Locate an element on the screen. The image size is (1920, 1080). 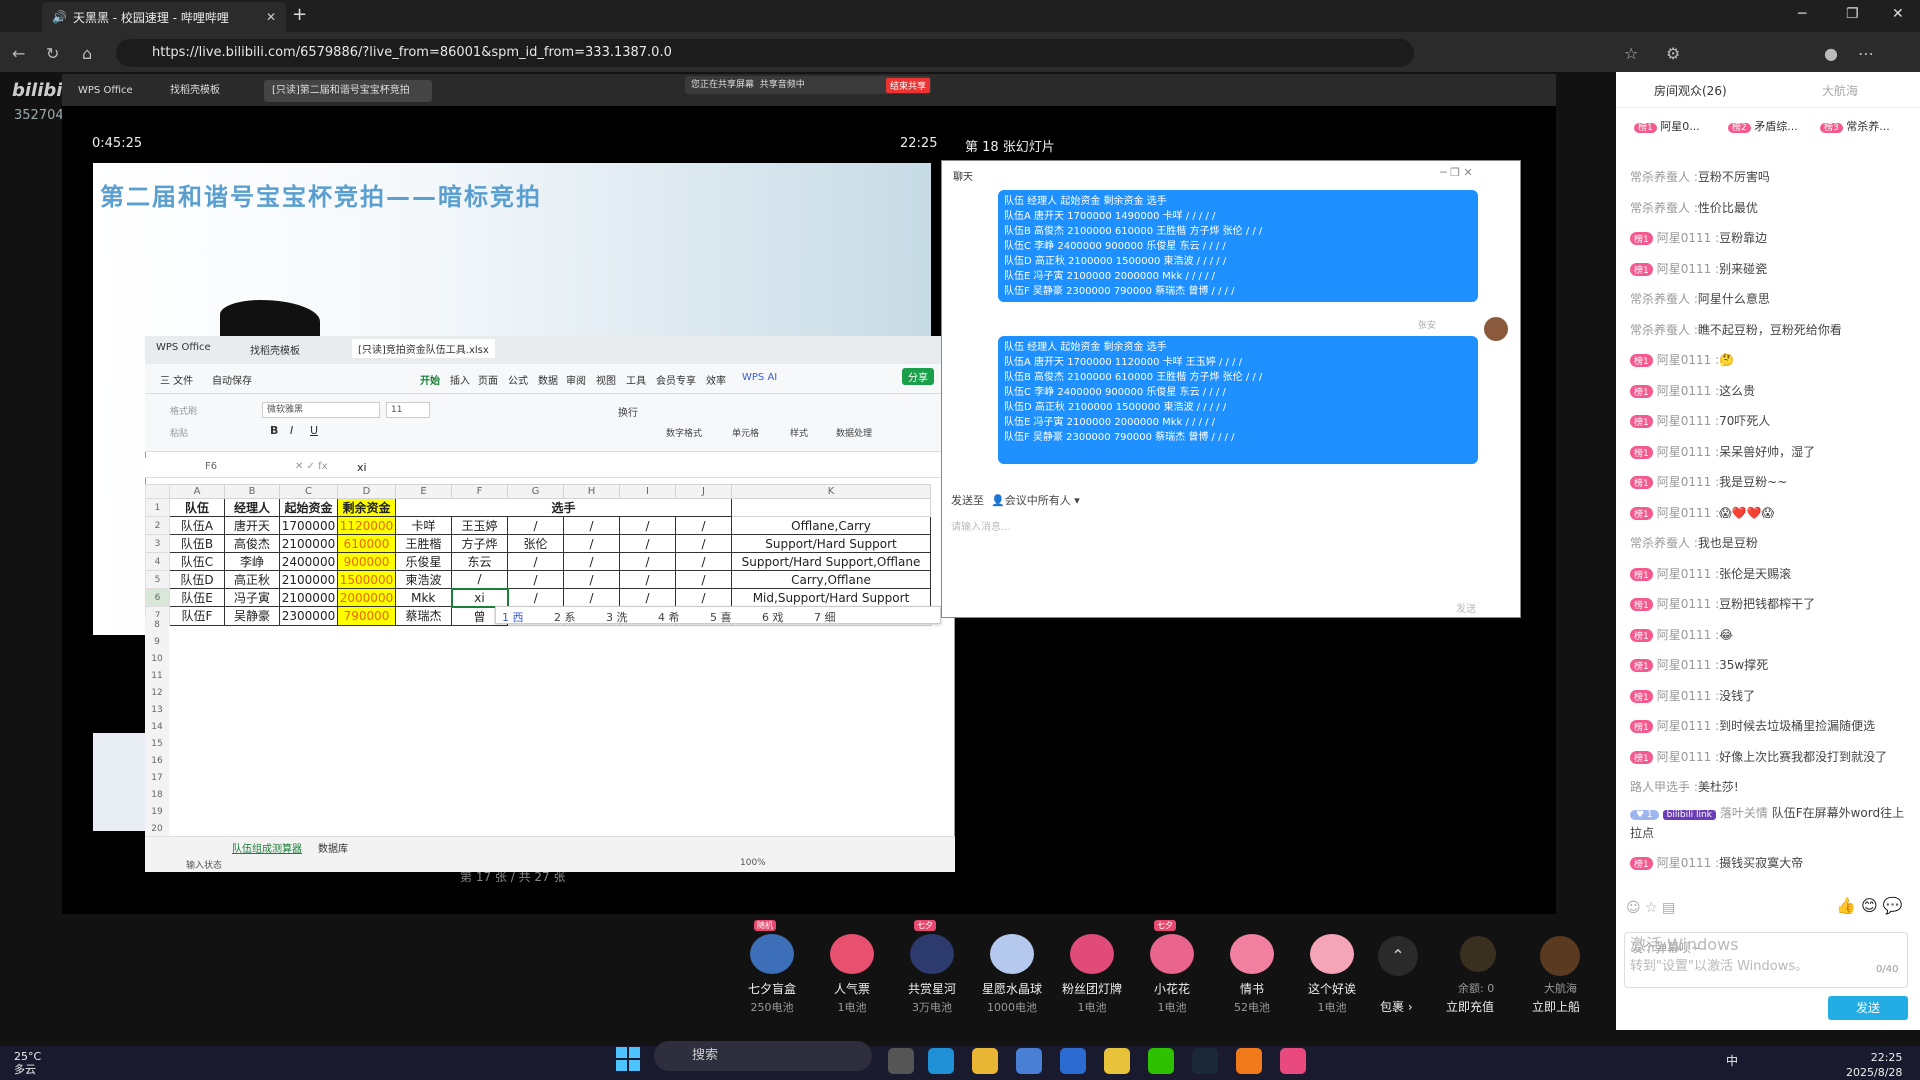
send-to-row: 发送至 👤会议中所有人 ▾ is located at coordinates (1015, 500).